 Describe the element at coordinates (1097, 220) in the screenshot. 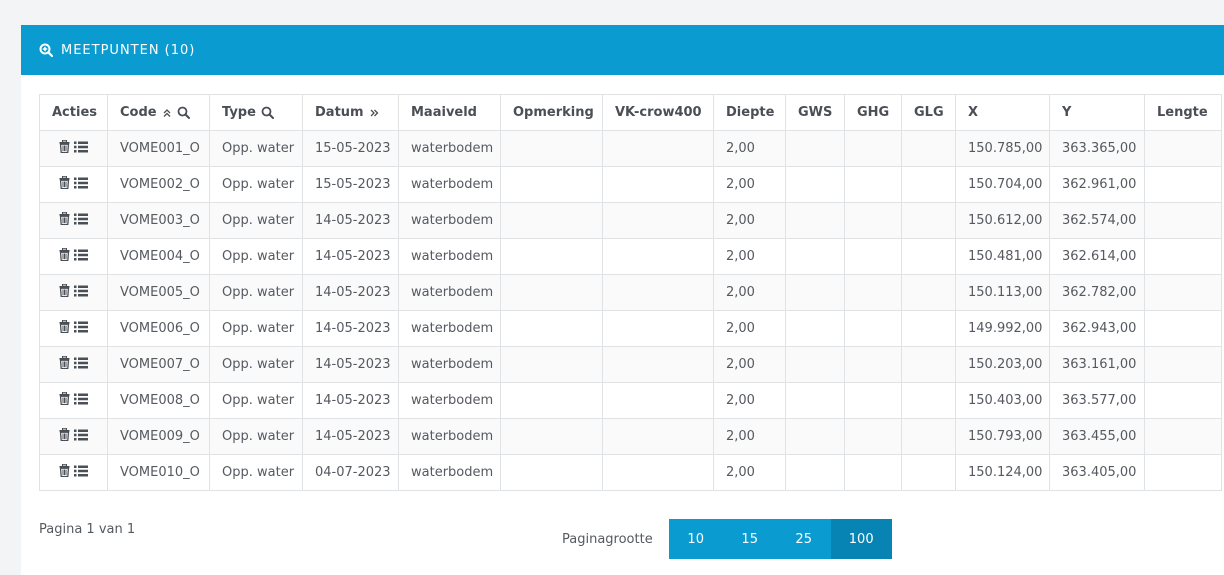

I see `cell-y: 362.574,00` at that location.